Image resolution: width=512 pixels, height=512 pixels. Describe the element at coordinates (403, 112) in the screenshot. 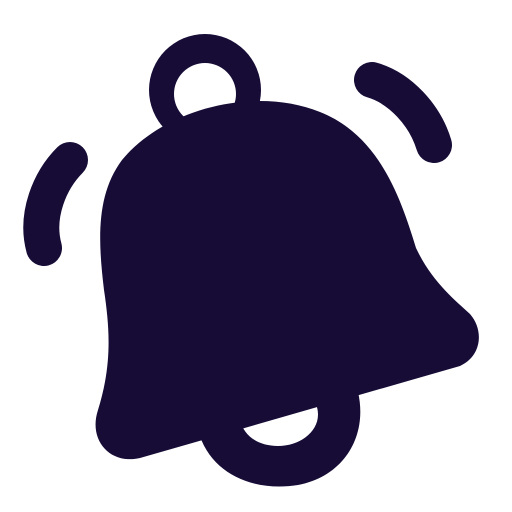

I see `right-ring-arc` at that location.